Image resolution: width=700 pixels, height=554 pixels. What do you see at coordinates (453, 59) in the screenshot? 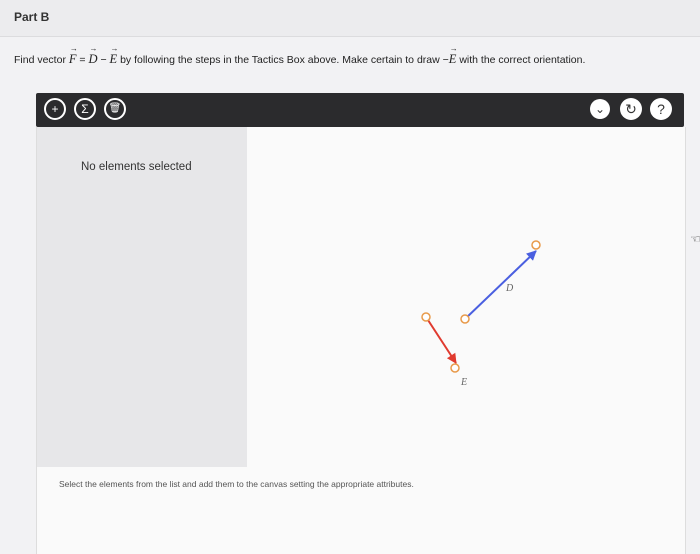
I see `vector-neg-e-symbol: E` at bounding box center [453, 59].